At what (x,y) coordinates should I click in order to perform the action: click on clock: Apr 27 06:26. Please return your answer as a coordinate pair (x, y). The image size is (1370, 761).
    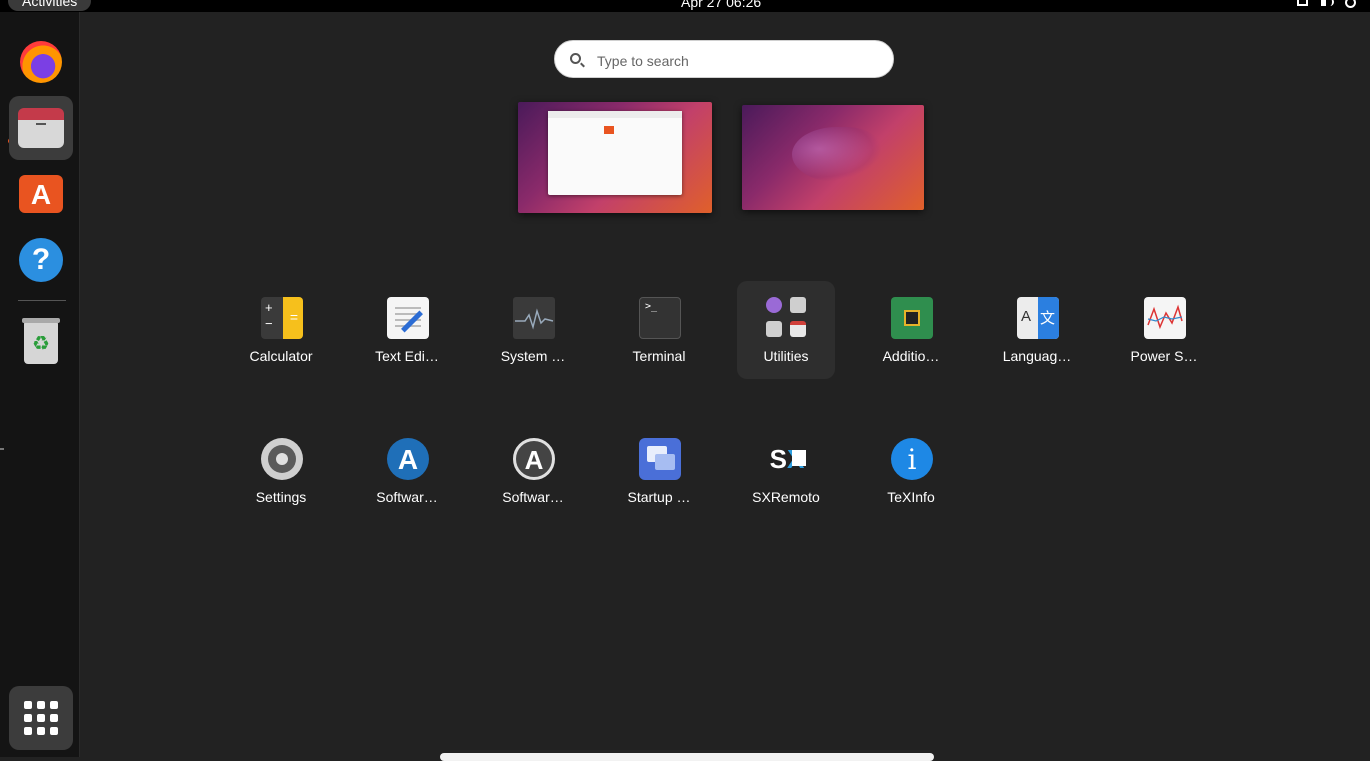
    Looking at the image, I should click on (721, 5).